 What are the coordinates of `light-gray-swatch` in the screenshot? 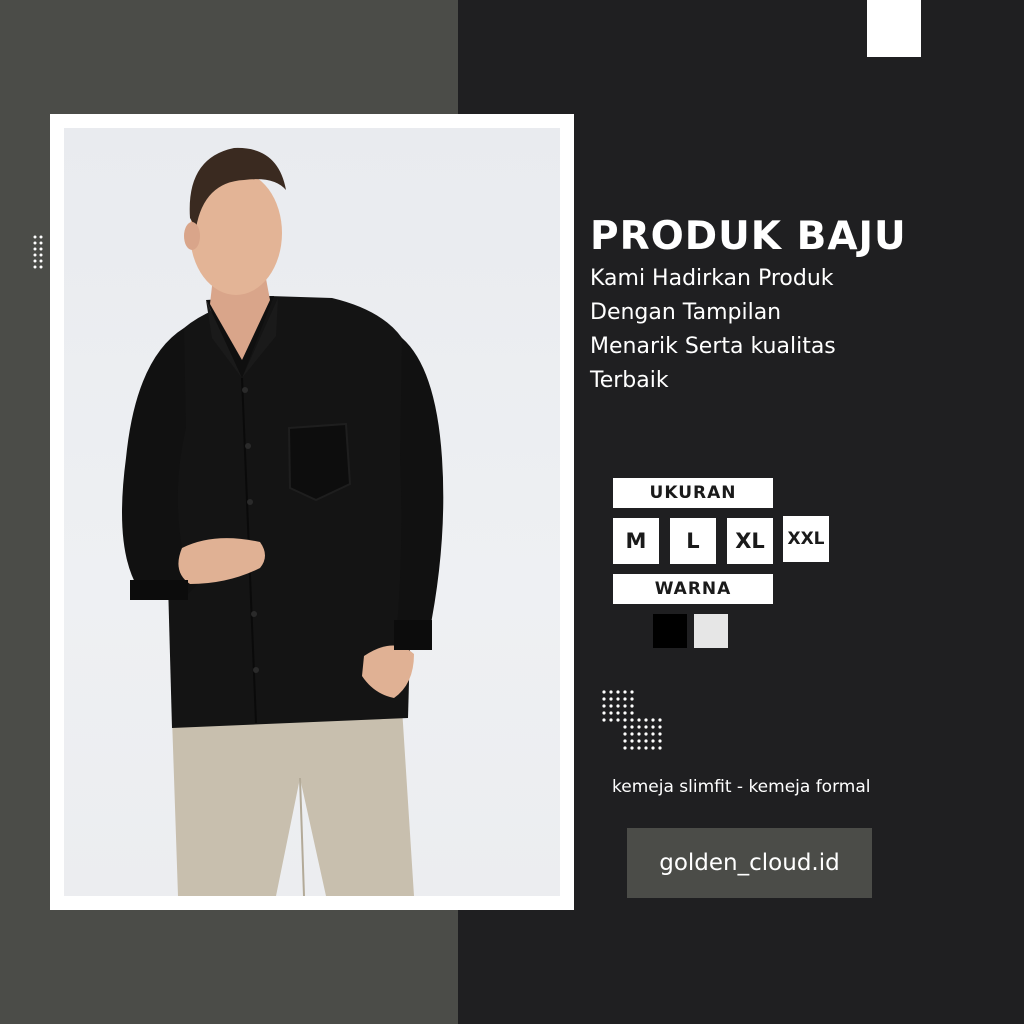 It's located at (711, 631).